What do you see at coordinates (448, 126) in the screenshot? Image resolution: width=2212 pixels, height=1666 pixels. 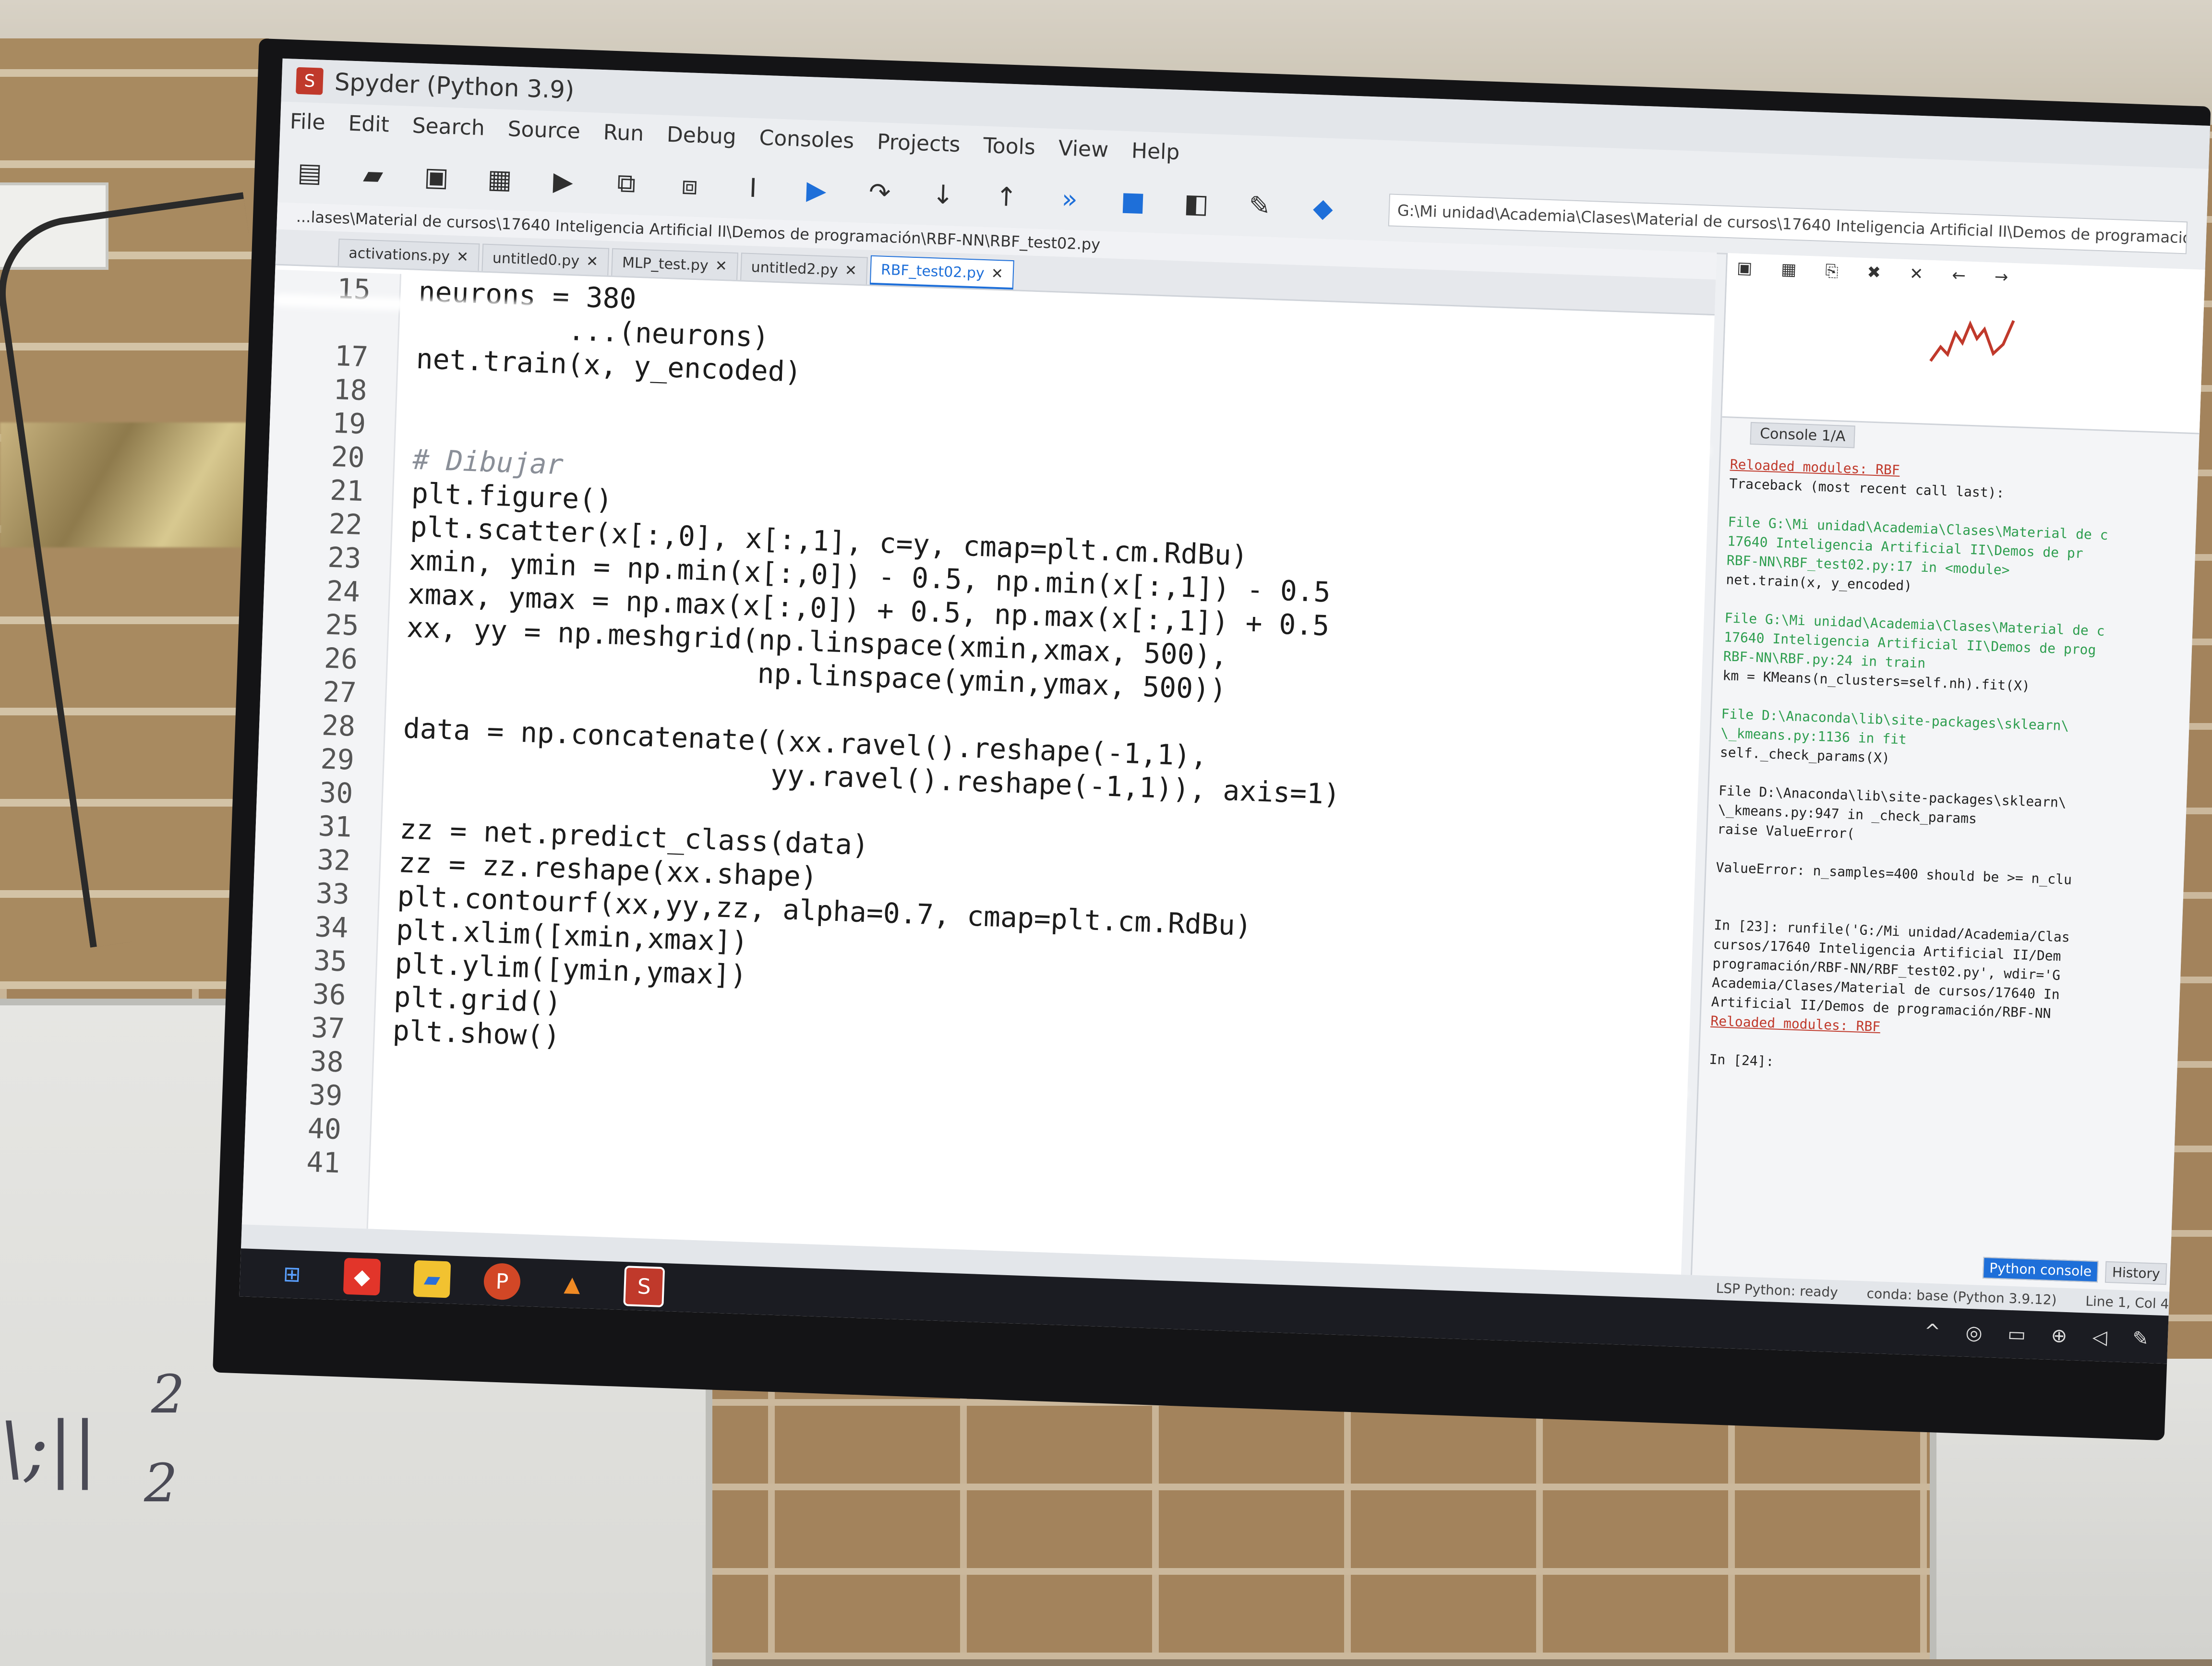 I see `menu-search: Search` at bounding box center [448, 126].